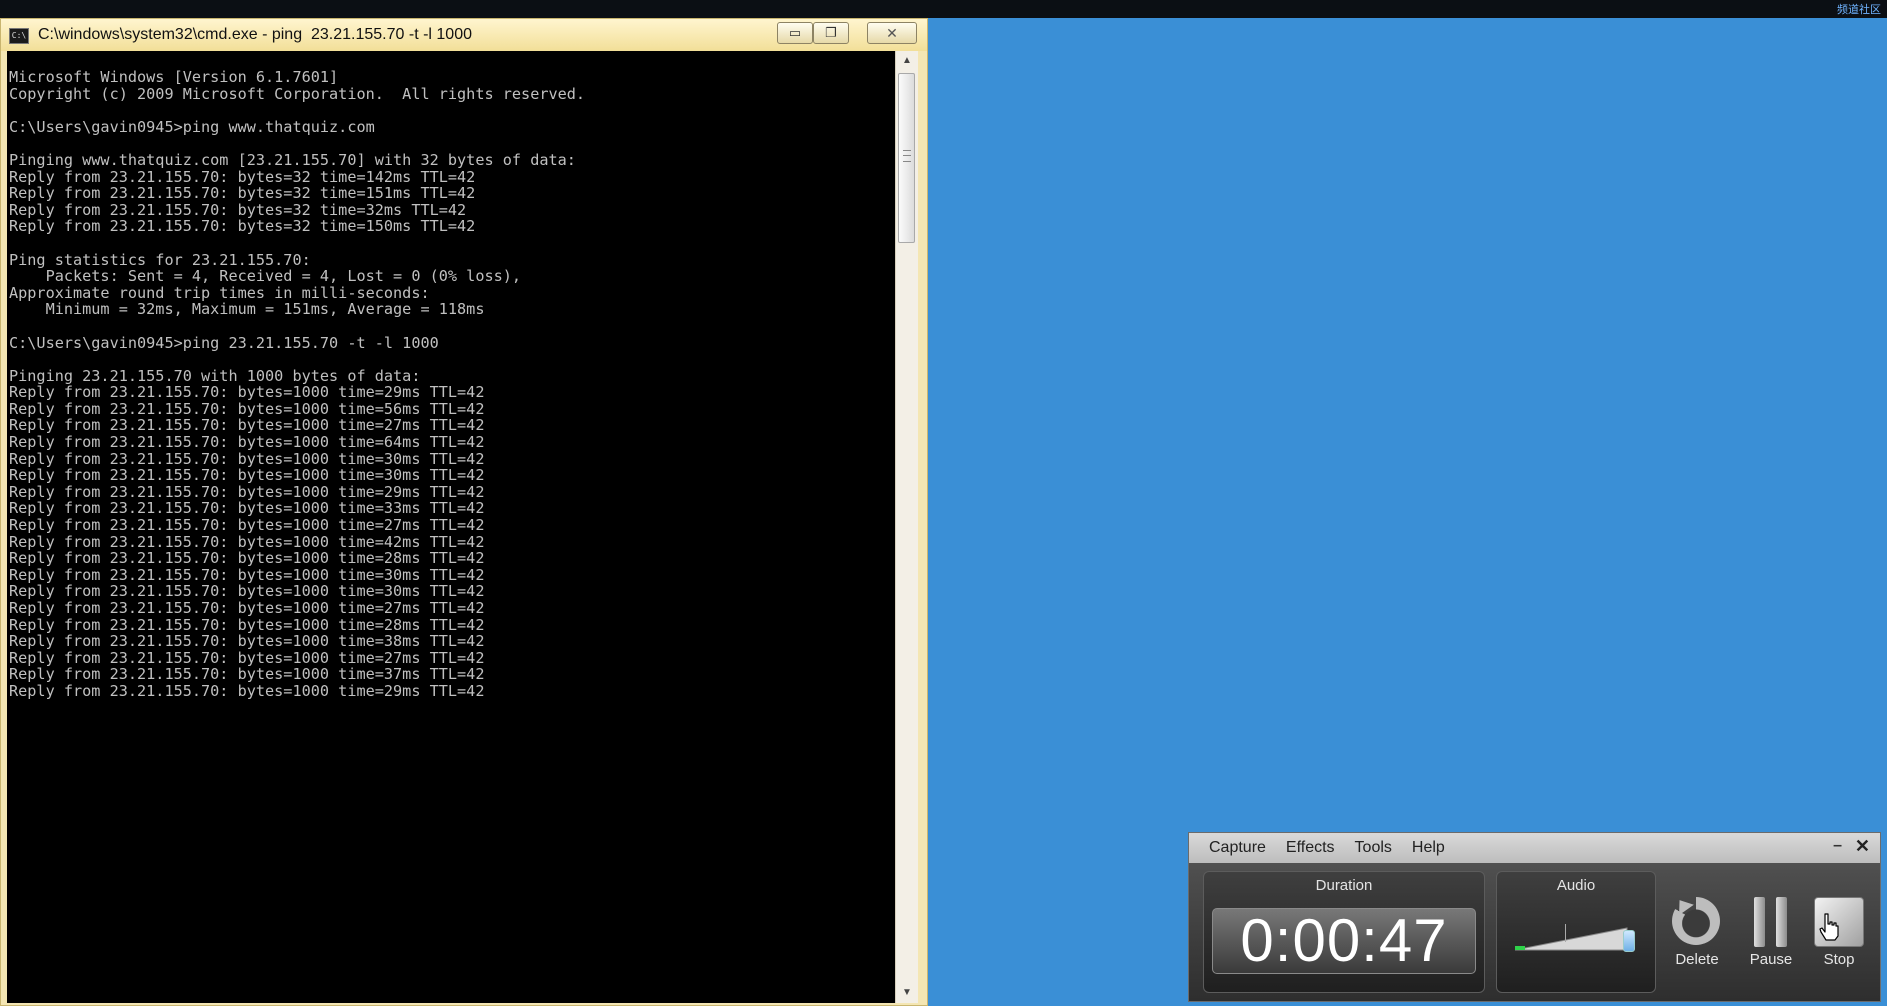 This screenshot has height=1006, width=1887. What do you see at coordinates (1629, 941) in the screenshot?
I see `audio-slider-knob` at bounding box center [1629, 941].